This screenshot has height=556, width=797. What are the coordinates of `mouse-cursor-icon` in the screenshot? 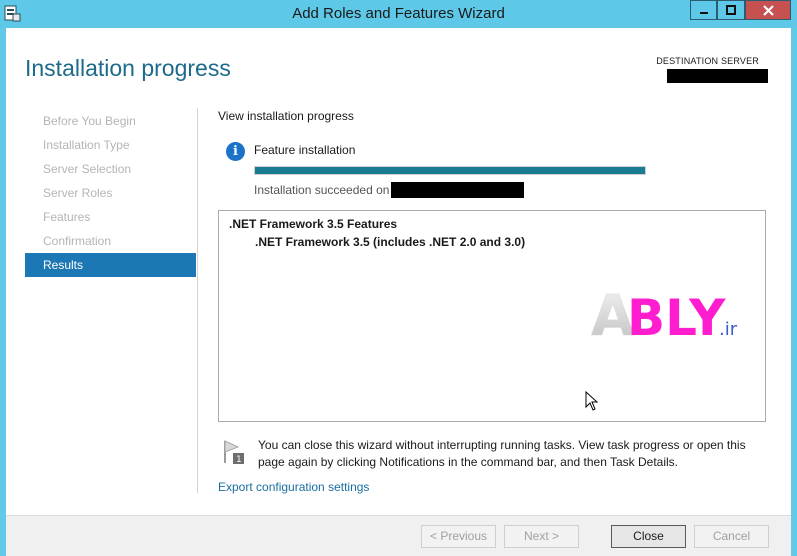 It's located at (592, 401).